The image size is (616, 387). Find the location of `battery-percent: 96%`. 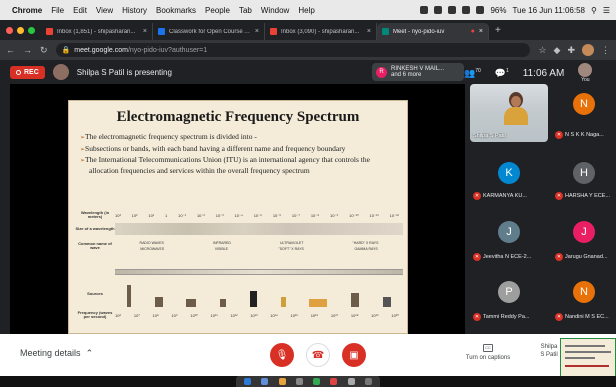

battery-percent: 96% is located at coordinates (498, 10).